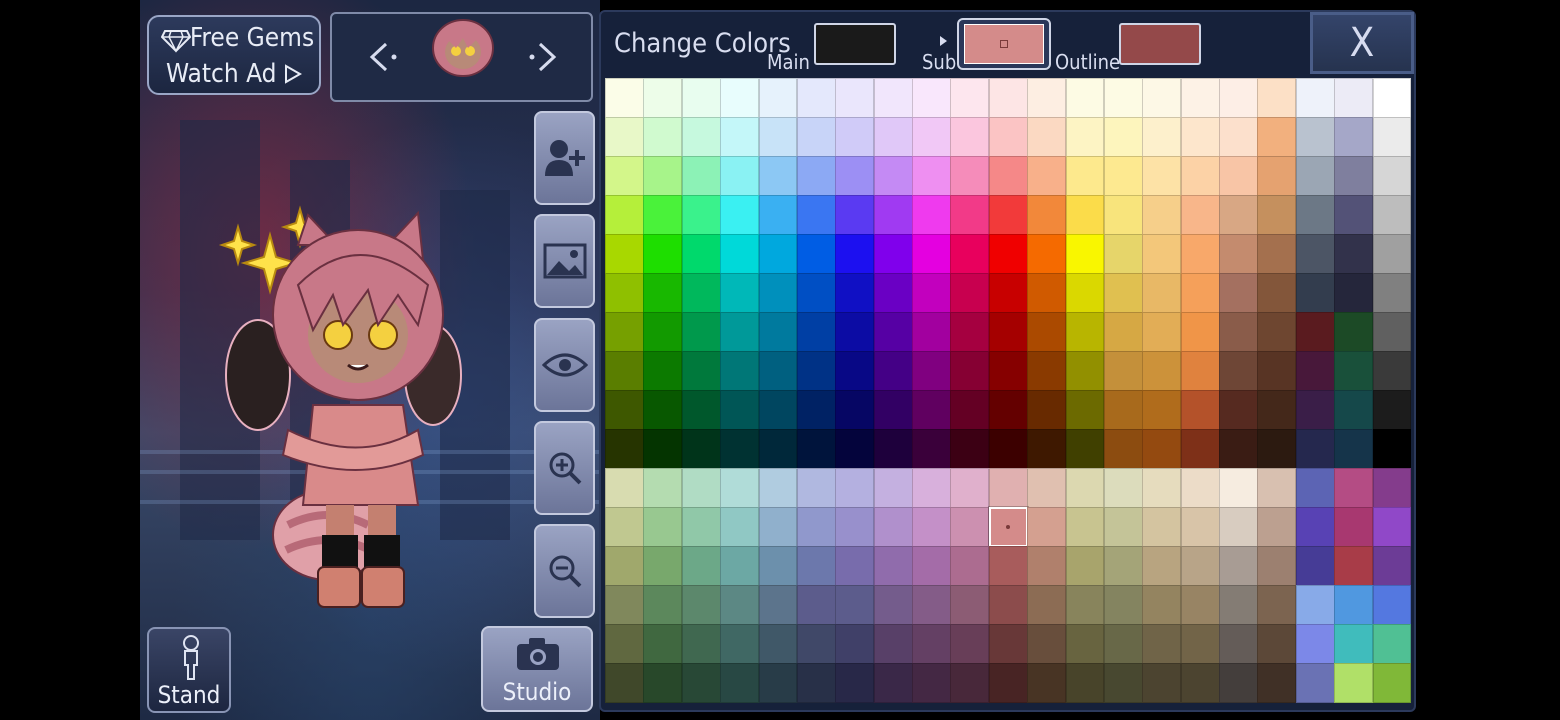 Image resolution: width=1560 pixels, height=720 pixels. I want to click on background-button, so click(564, 261).